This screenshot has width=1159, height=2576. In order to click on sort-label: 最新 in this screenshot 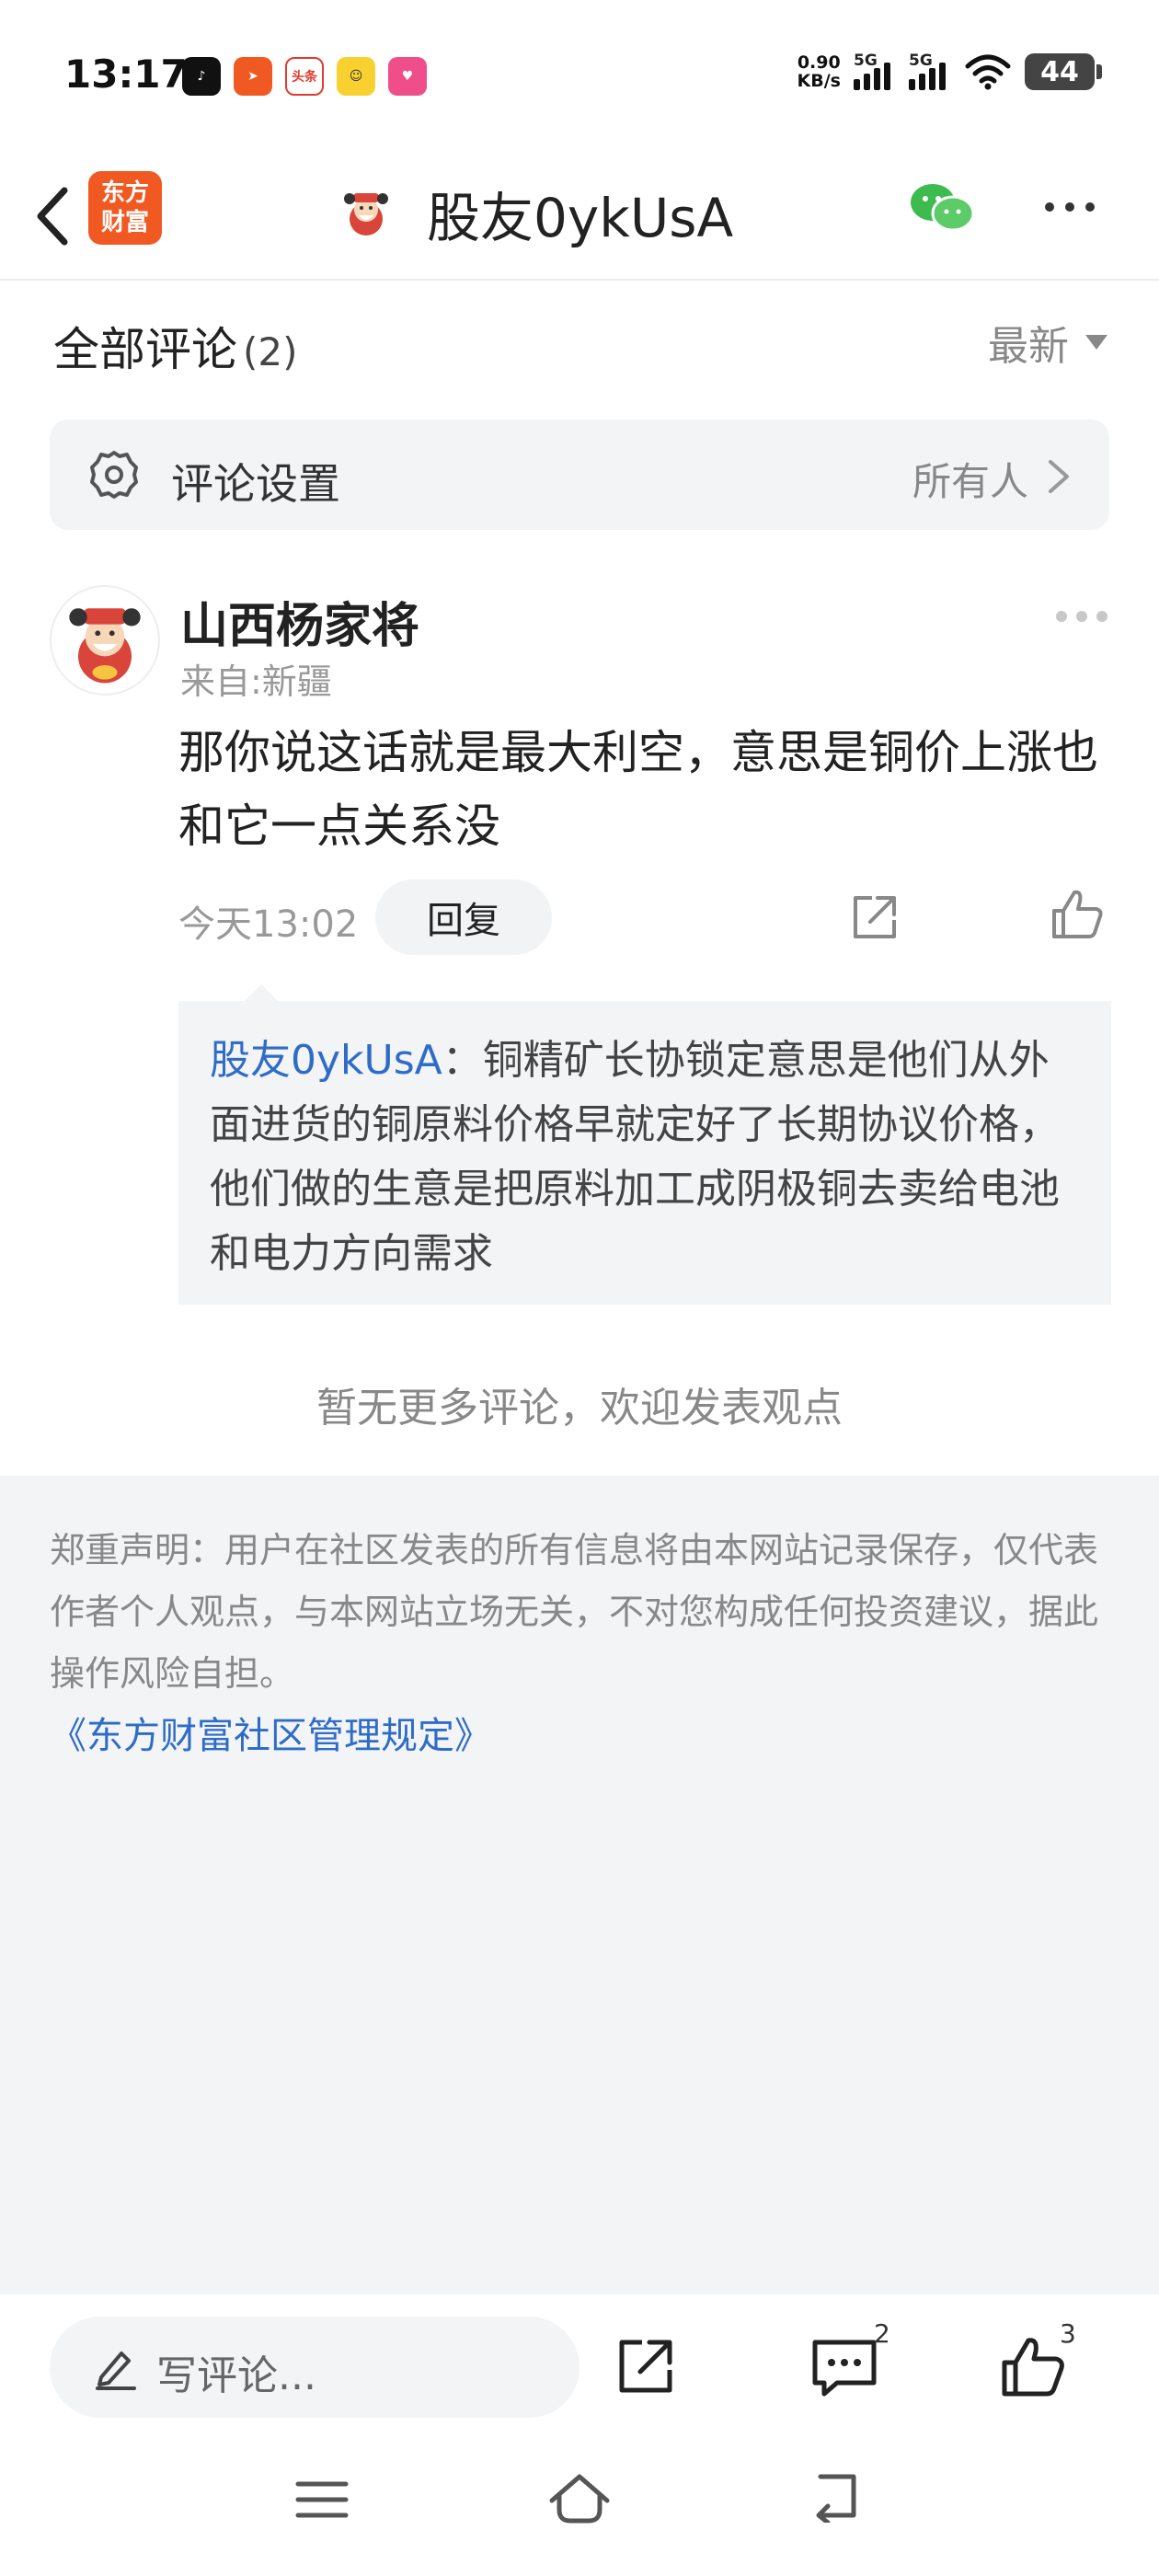, I will do `click(1028, 346)`.